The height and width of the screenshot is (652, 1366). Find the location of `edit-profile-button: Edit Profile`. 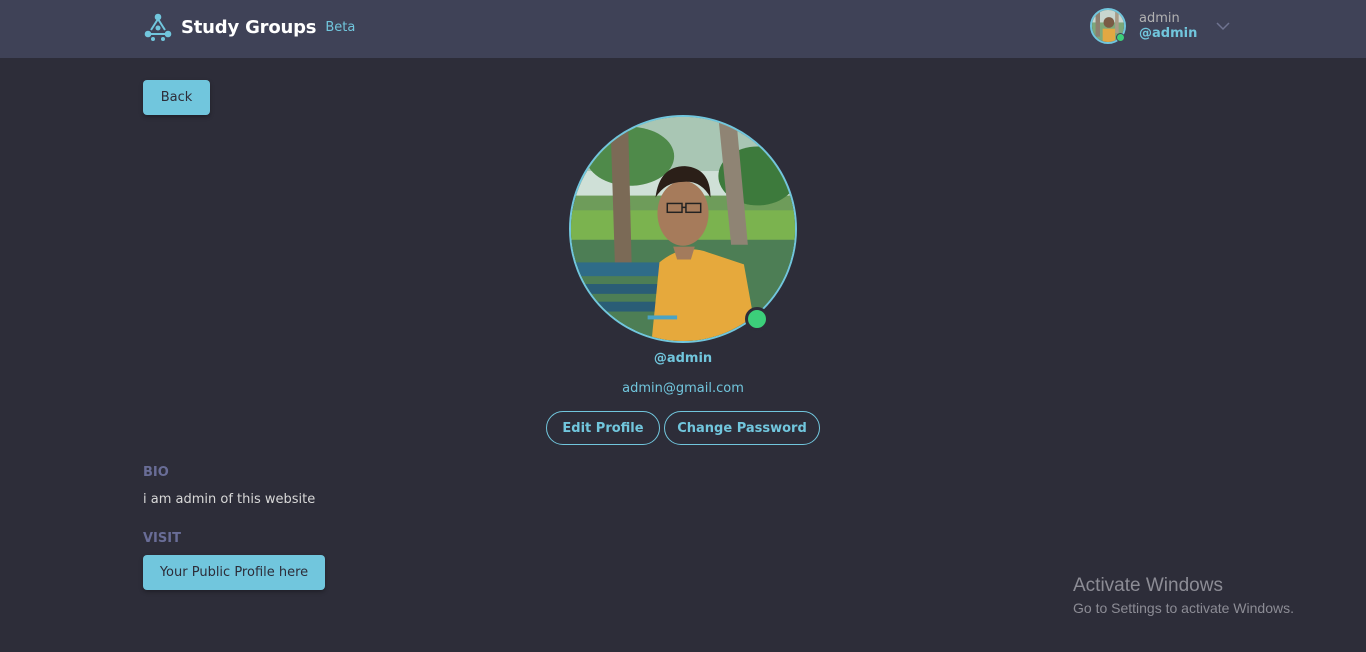

edit-profile-button: Edit Profile is located at coordinates (603, 428).